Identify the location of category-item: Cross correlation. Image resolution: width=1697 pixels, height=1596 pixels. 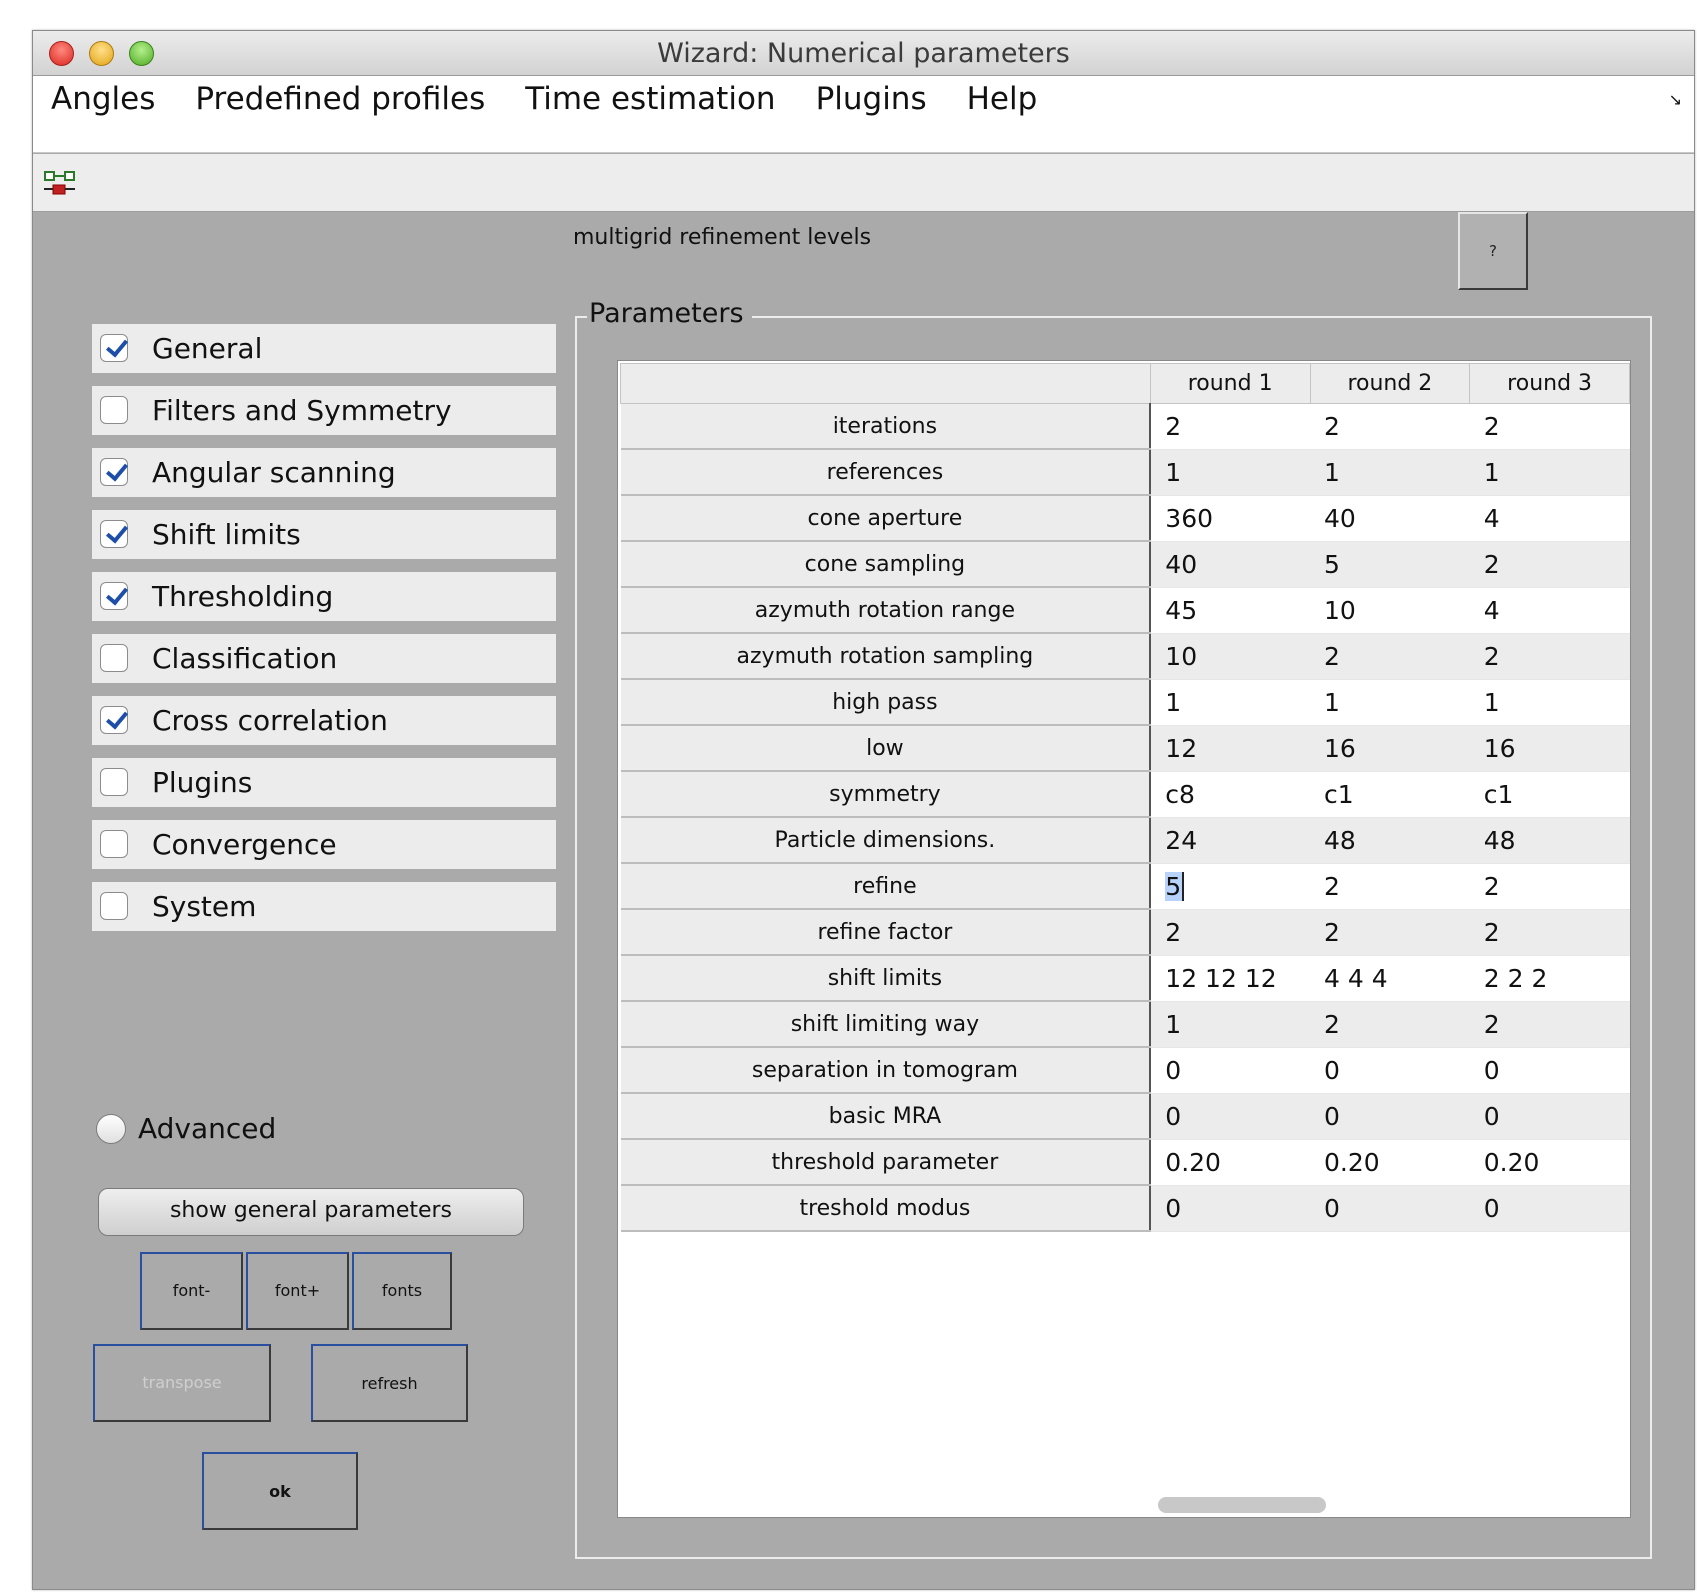
(324, 720).